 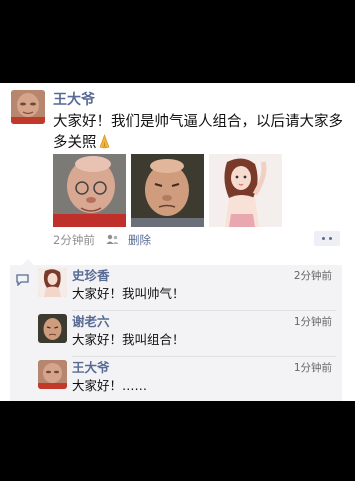 What do you see at coordinates (199, 134) in the screenshot?
I see `post-text: 大家好！我们是帅气逼人组合，以后请大家多多关照` at bounding box center [199, 134].